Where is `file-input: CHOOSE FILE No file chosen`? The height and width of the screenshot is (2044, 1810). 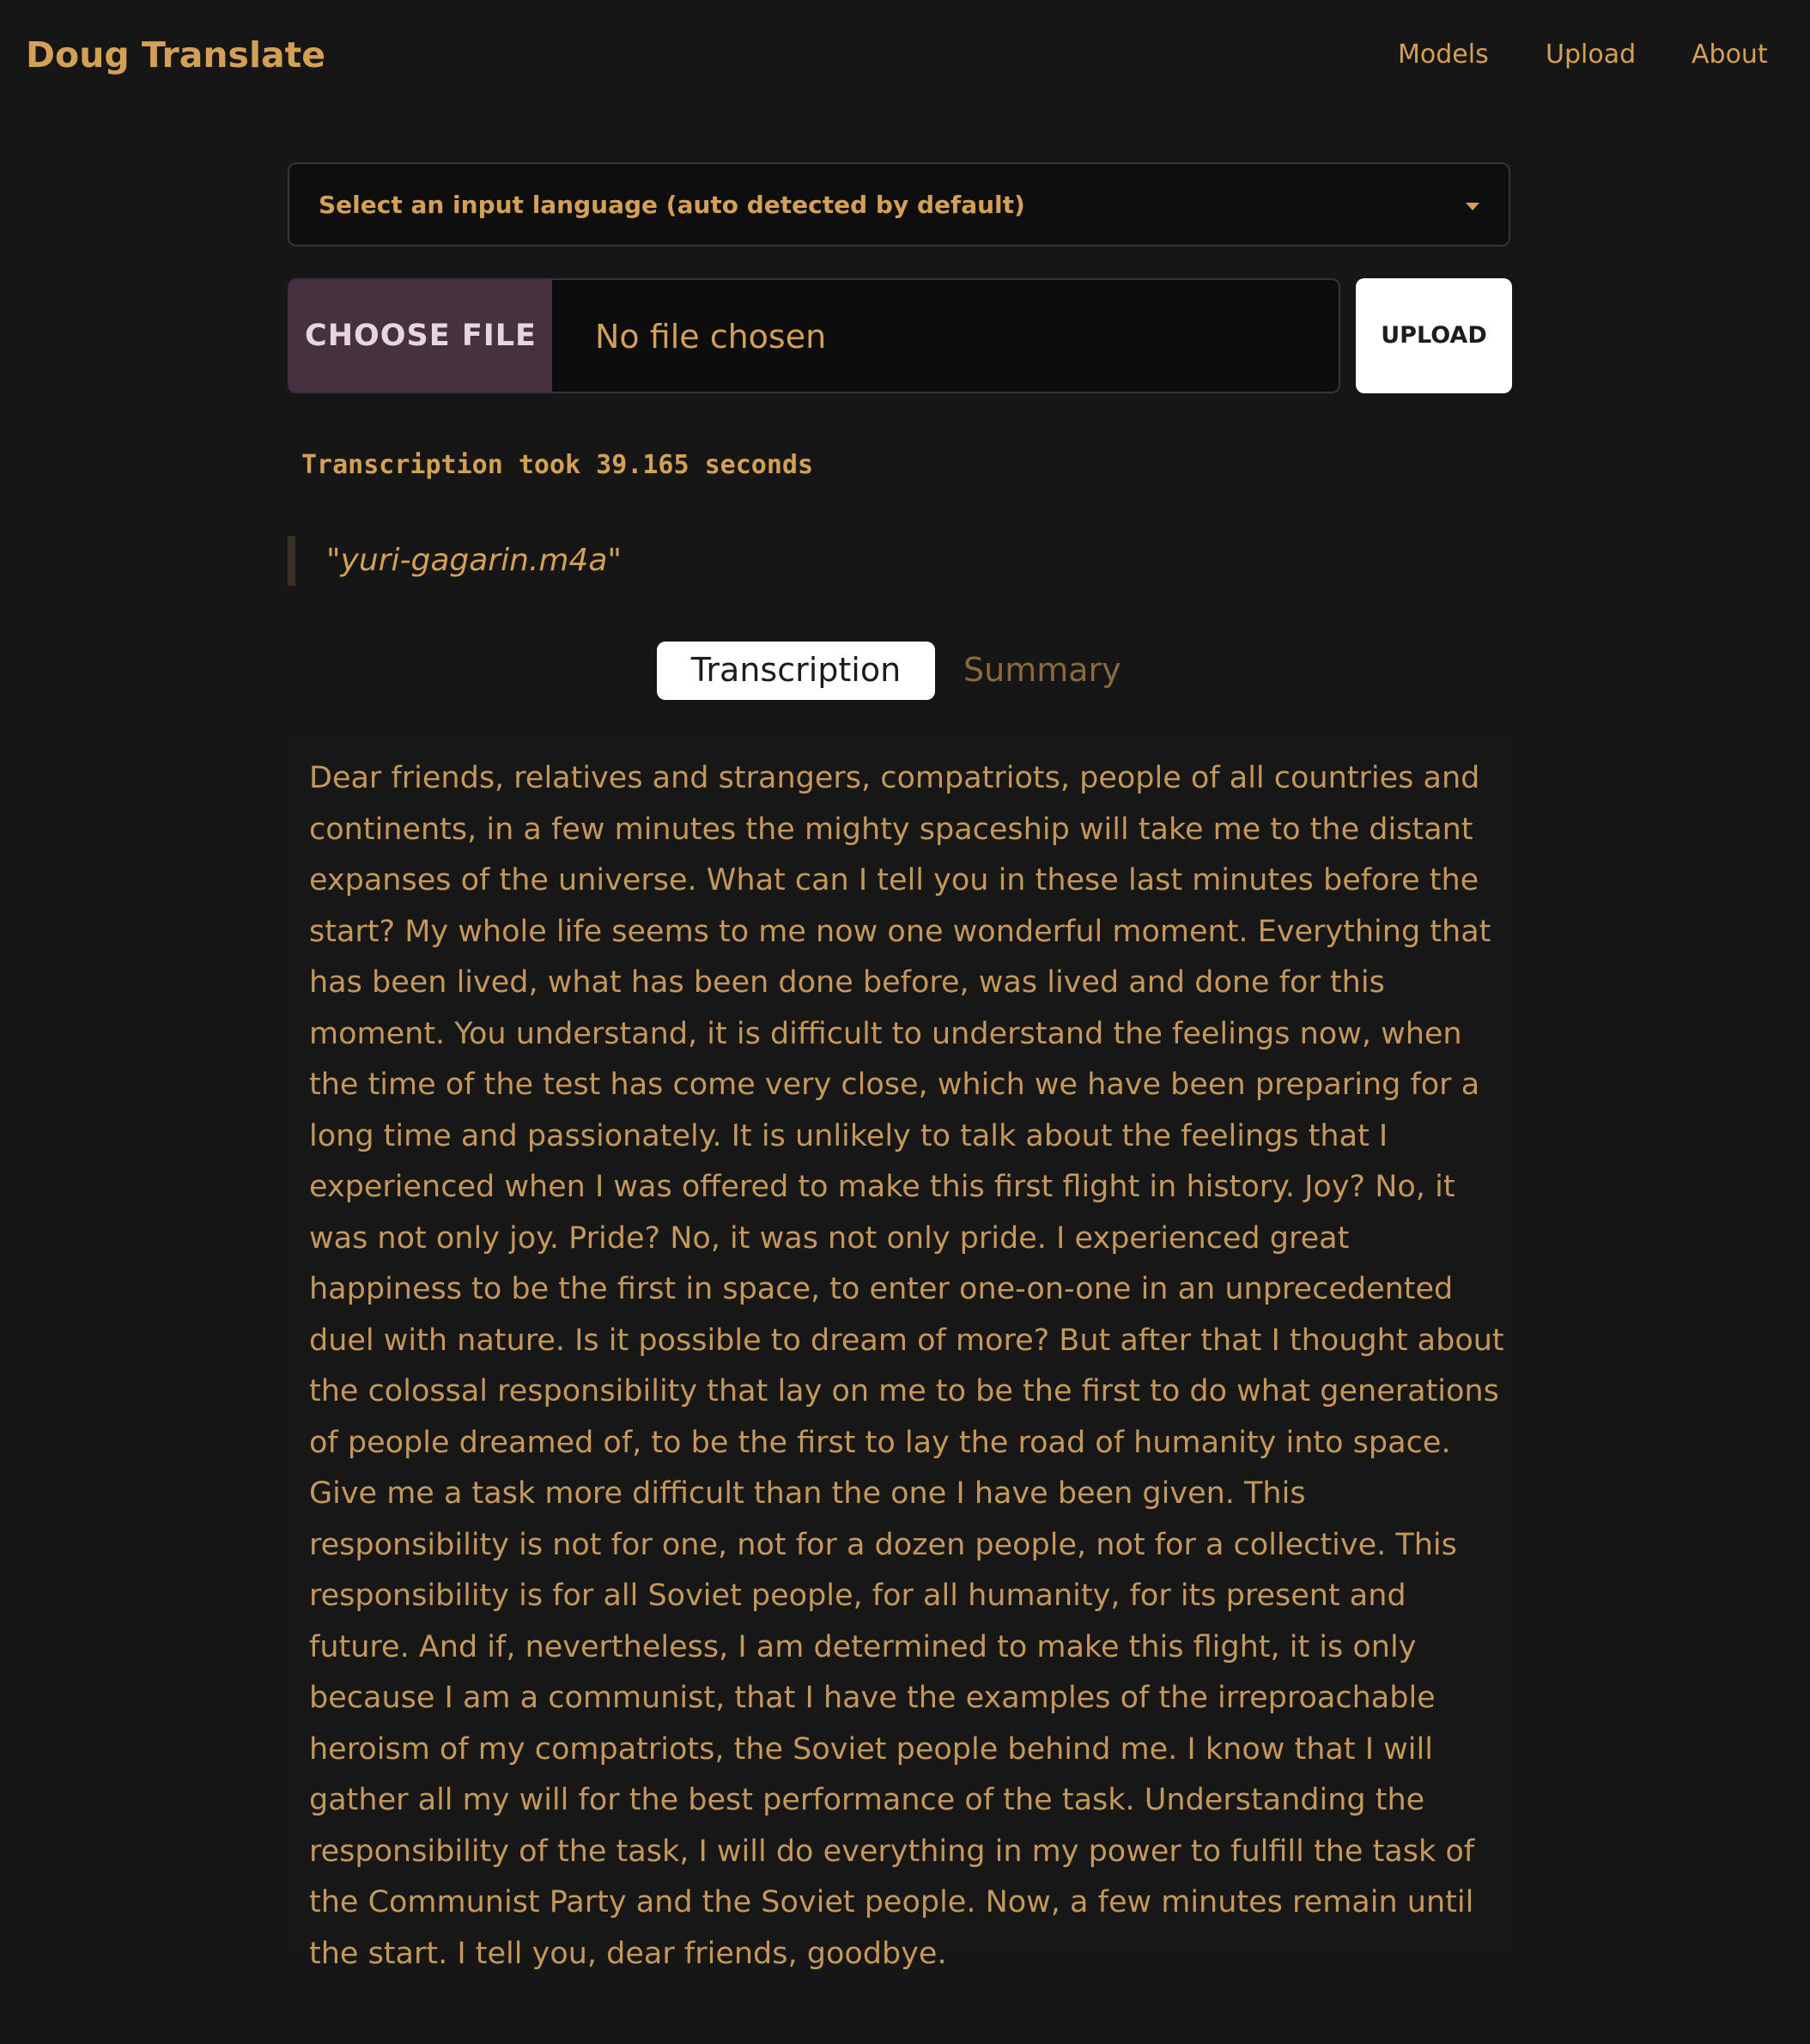
file-input: CHOOSE FILE No file chosen is located at coordinates (814, 335).